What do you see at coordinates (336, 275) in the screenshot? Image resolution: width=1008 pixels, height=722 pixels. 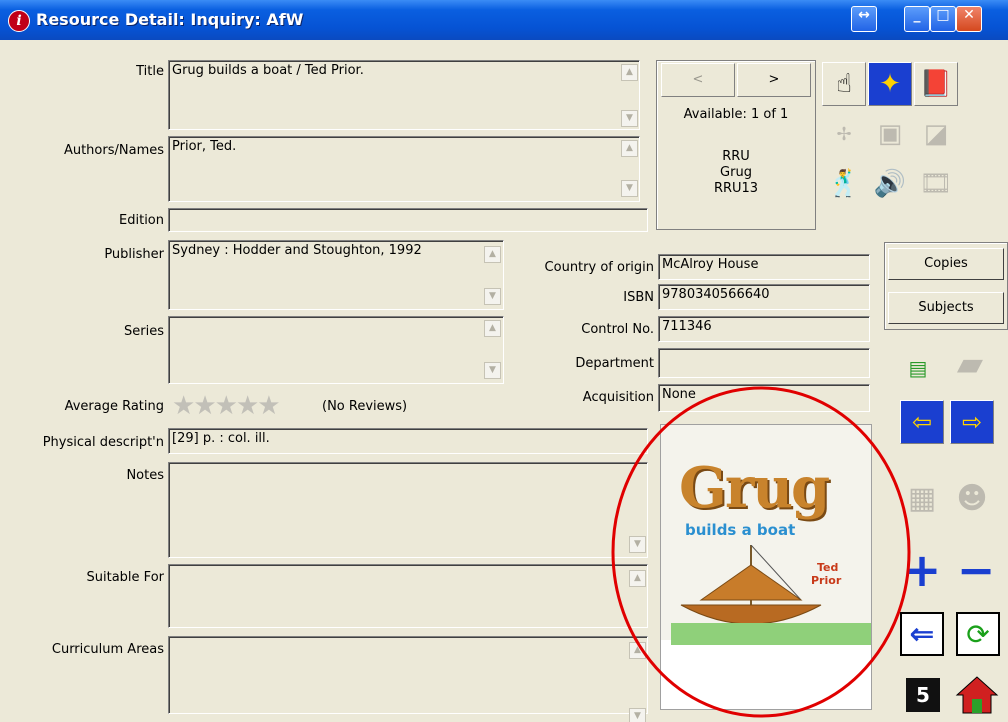 I see `publisher-field: Sydney : Hodder and Stoughton, 1992` at bounding box center [336, 275].